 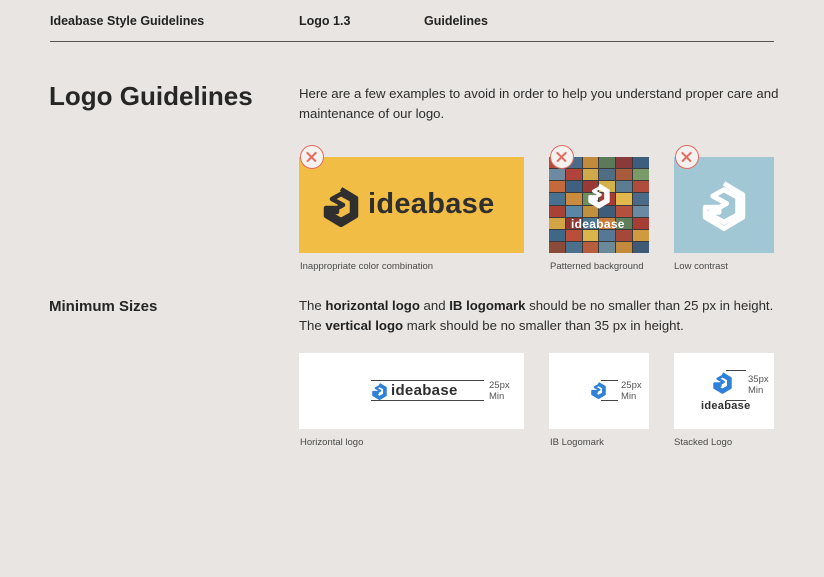 I want to click on section-heading-minimum-sizes: Minimum Sizes, so click(x=103, y=306).